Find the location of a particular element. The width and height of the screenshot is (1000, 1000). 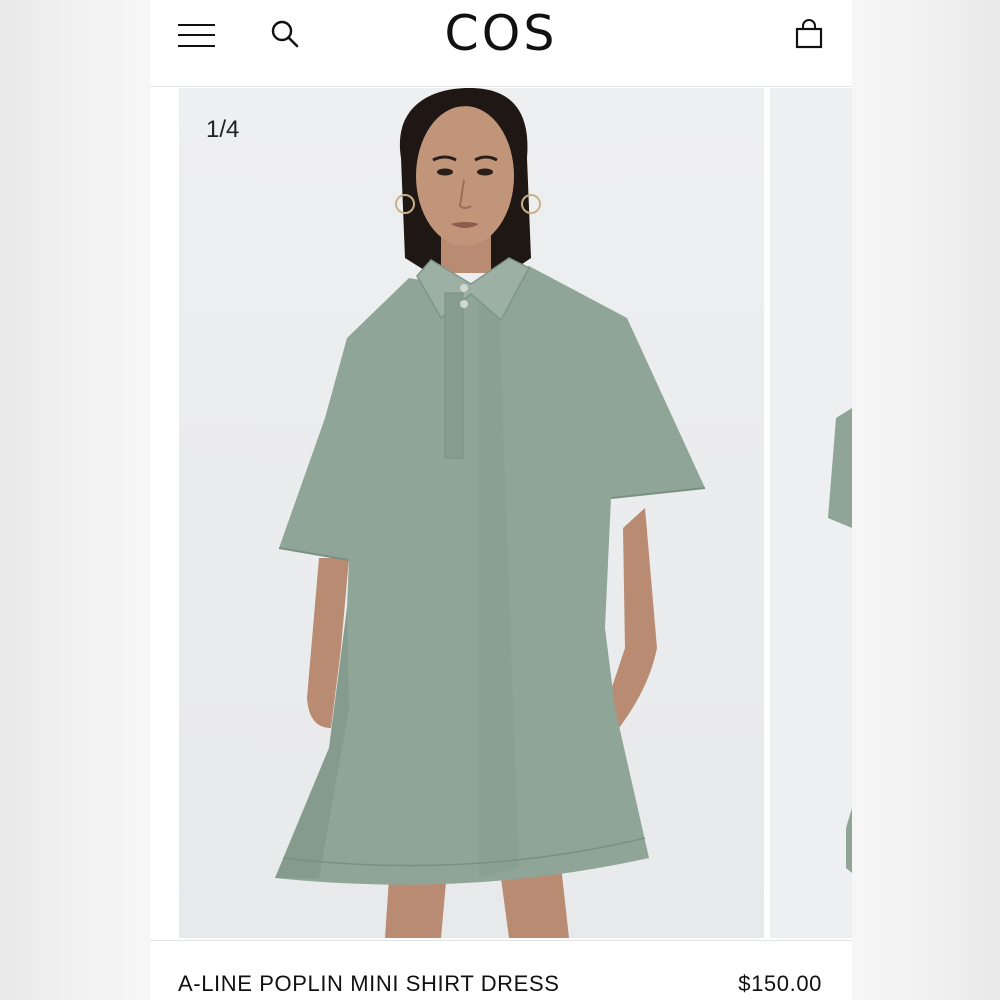

product-info-bar: A-LINE POPLIN MINI SHIRT DRESS $150.00 is located at coordinates (501, 970).